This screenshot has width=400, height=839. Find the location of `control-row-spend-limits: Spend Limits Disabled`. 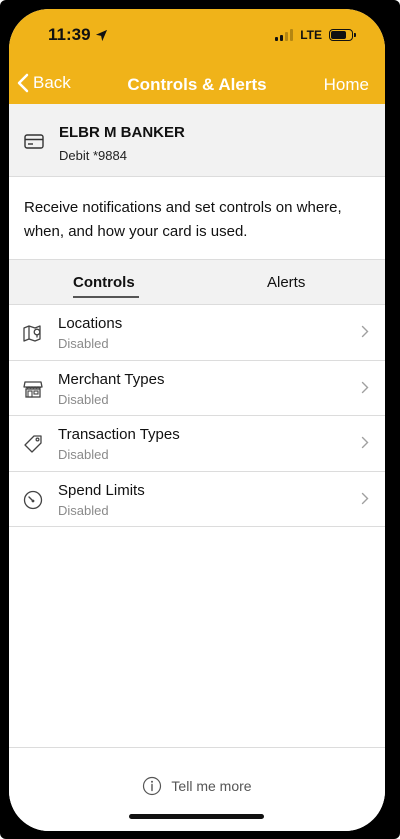

control-row-spend-limits: Spend Limits Disabled is located at coordinates (197, 499).